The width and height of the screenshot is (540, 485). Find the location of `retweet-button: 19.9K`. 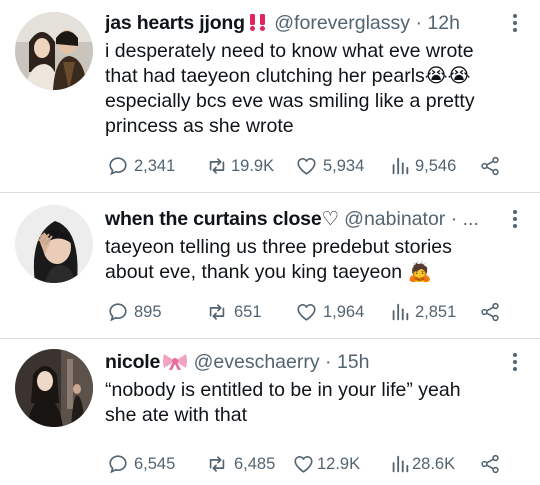

retweet-button: 19.9K is located at coordinates (239, 166).